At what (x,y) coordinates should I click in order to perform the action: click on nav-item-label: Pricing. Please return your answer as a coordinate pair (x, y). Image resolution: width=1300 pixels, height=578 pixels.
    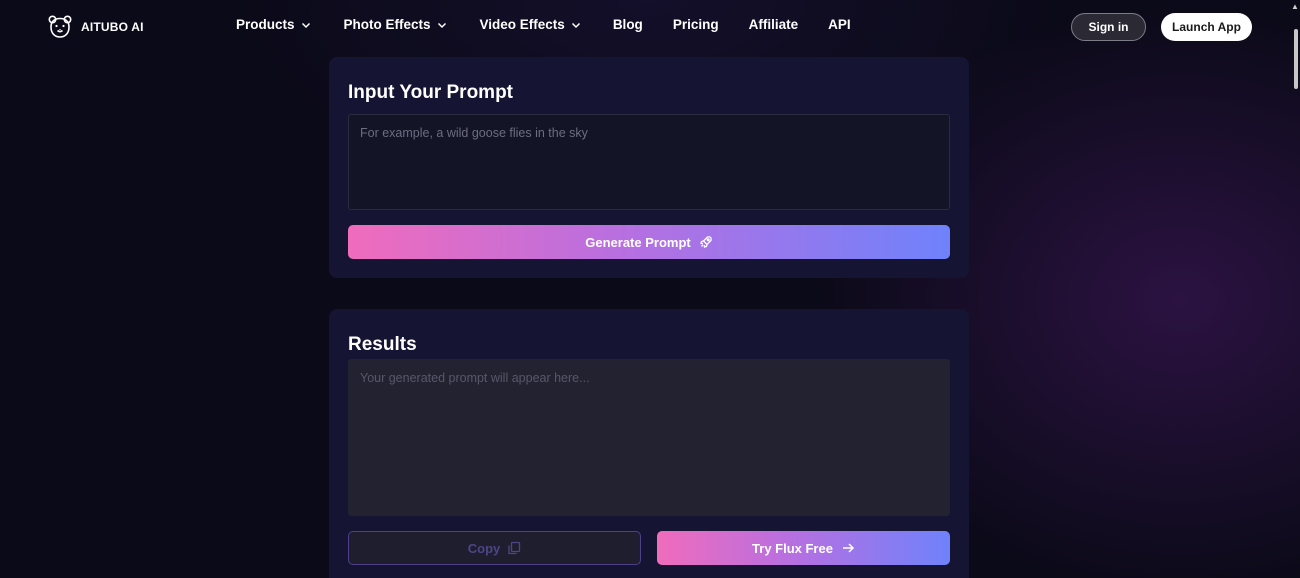
    Looking at the image, I should click on (695, 24).